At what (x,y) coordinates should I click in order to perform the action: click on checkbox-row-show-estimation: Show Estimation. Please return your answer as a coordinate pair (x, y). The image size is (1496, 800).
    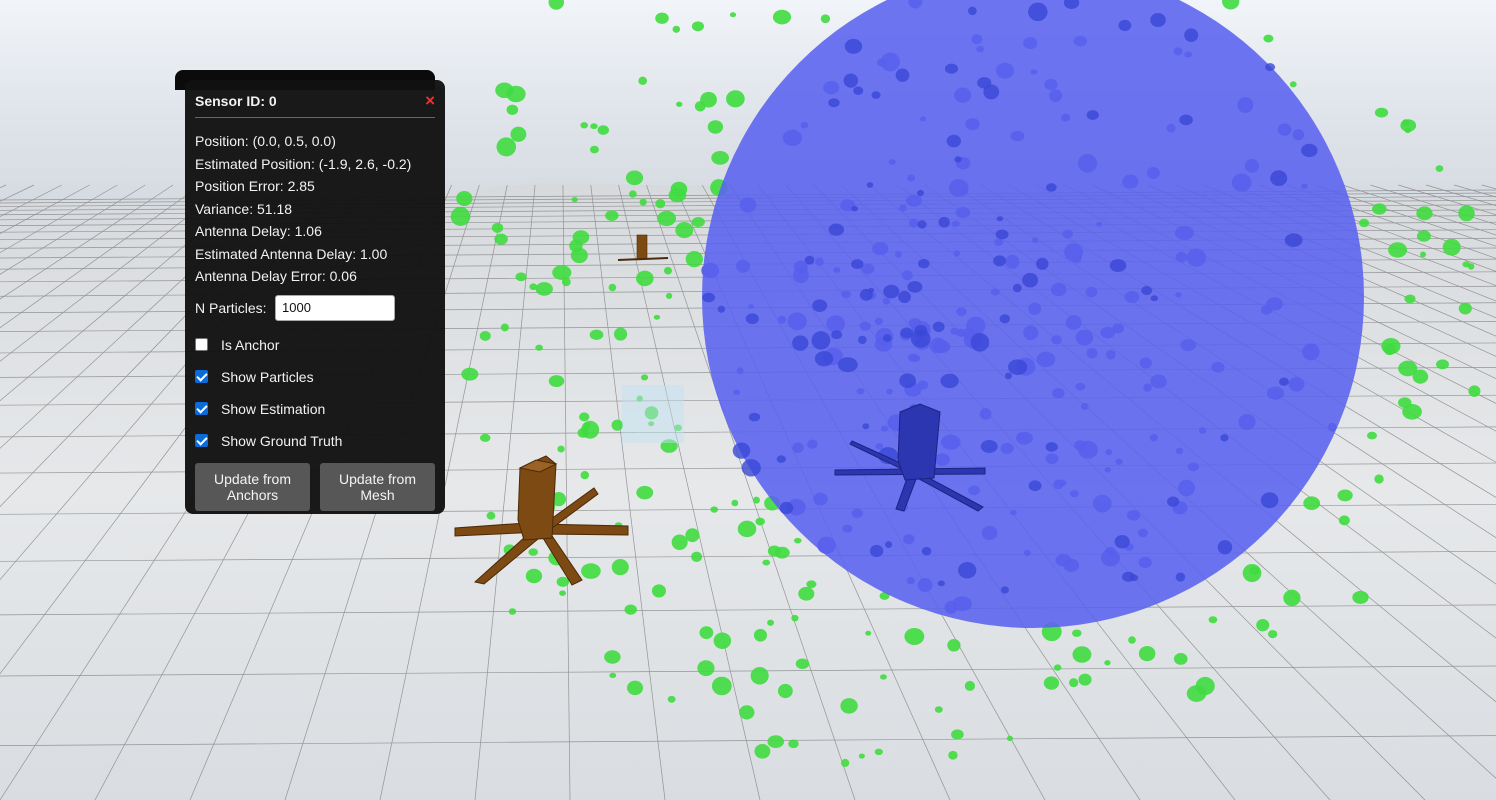
    Looking at the image, I should click on (315, 409).